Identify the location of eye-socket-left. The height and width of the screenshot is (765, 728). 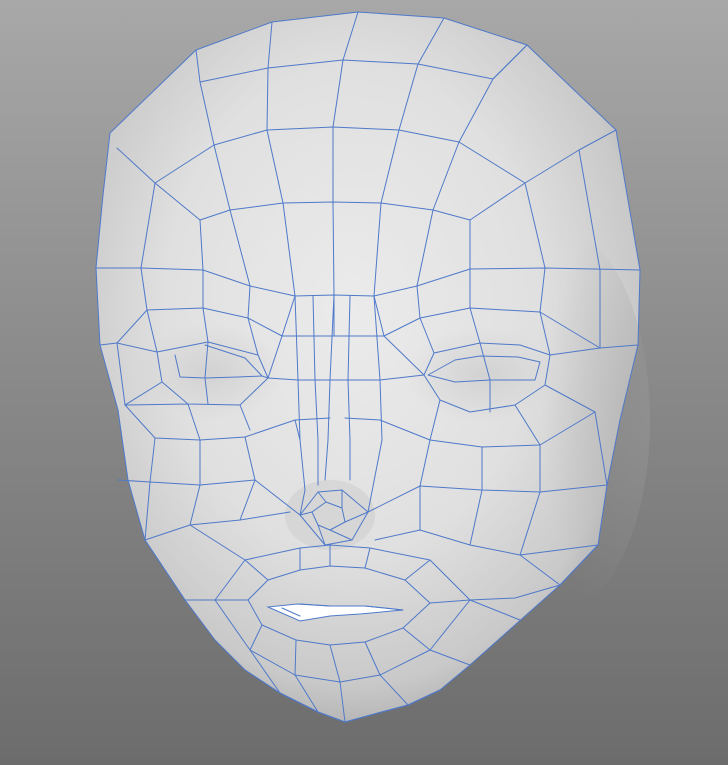
(210, 372).